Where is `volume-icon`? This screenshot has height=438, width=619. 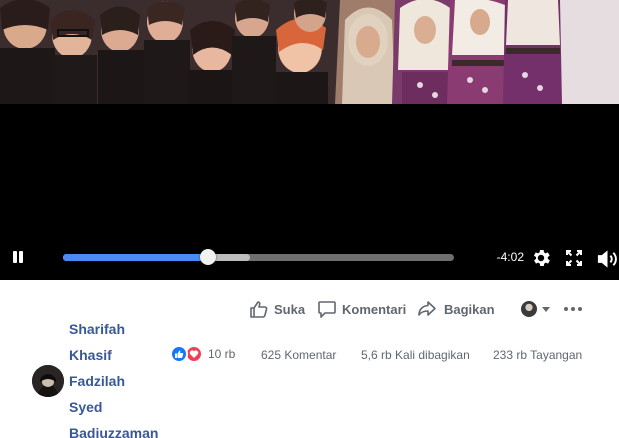 volume-icon is located at coordinates (607, 259).